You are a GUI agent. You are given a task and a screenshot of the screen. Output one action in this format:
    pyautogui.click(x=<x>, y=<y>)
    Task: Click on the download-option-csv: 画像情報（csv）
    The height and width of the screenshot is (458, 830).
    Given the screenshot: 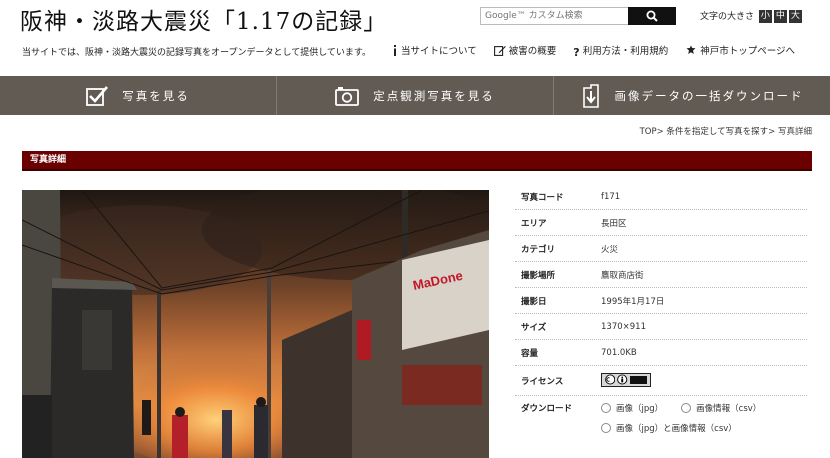 What is the action you would take?
    pyautogui.click(x=721, y=408)
    